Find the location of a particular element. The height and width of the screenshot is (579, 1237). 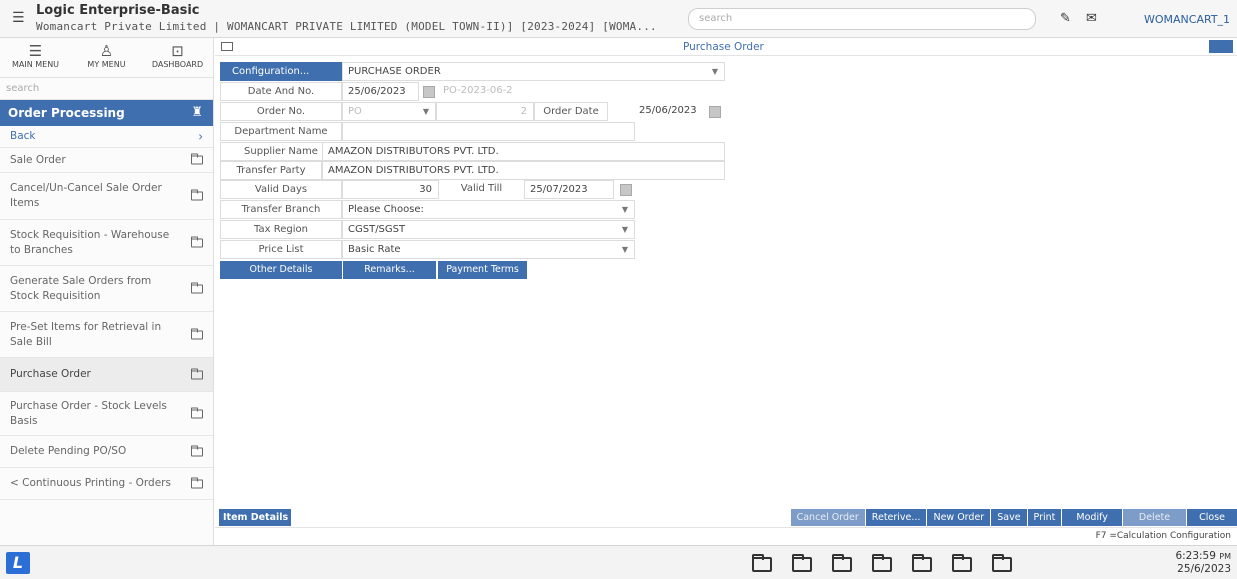

item-details-button: Item Details is located at coordinates (255, 517).